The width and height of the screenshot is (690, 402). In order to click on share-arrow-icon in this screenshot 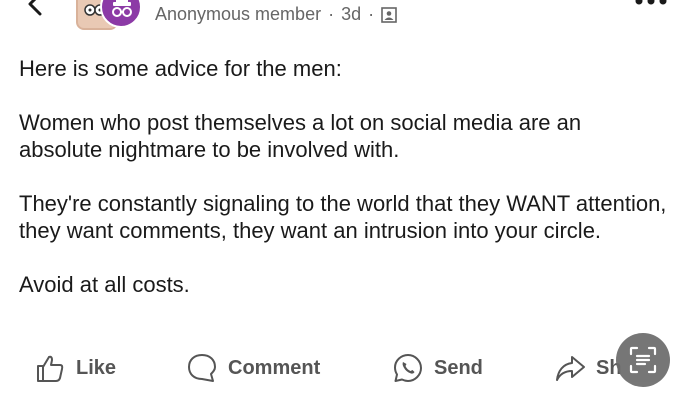, I will do `click(570, 368)`.